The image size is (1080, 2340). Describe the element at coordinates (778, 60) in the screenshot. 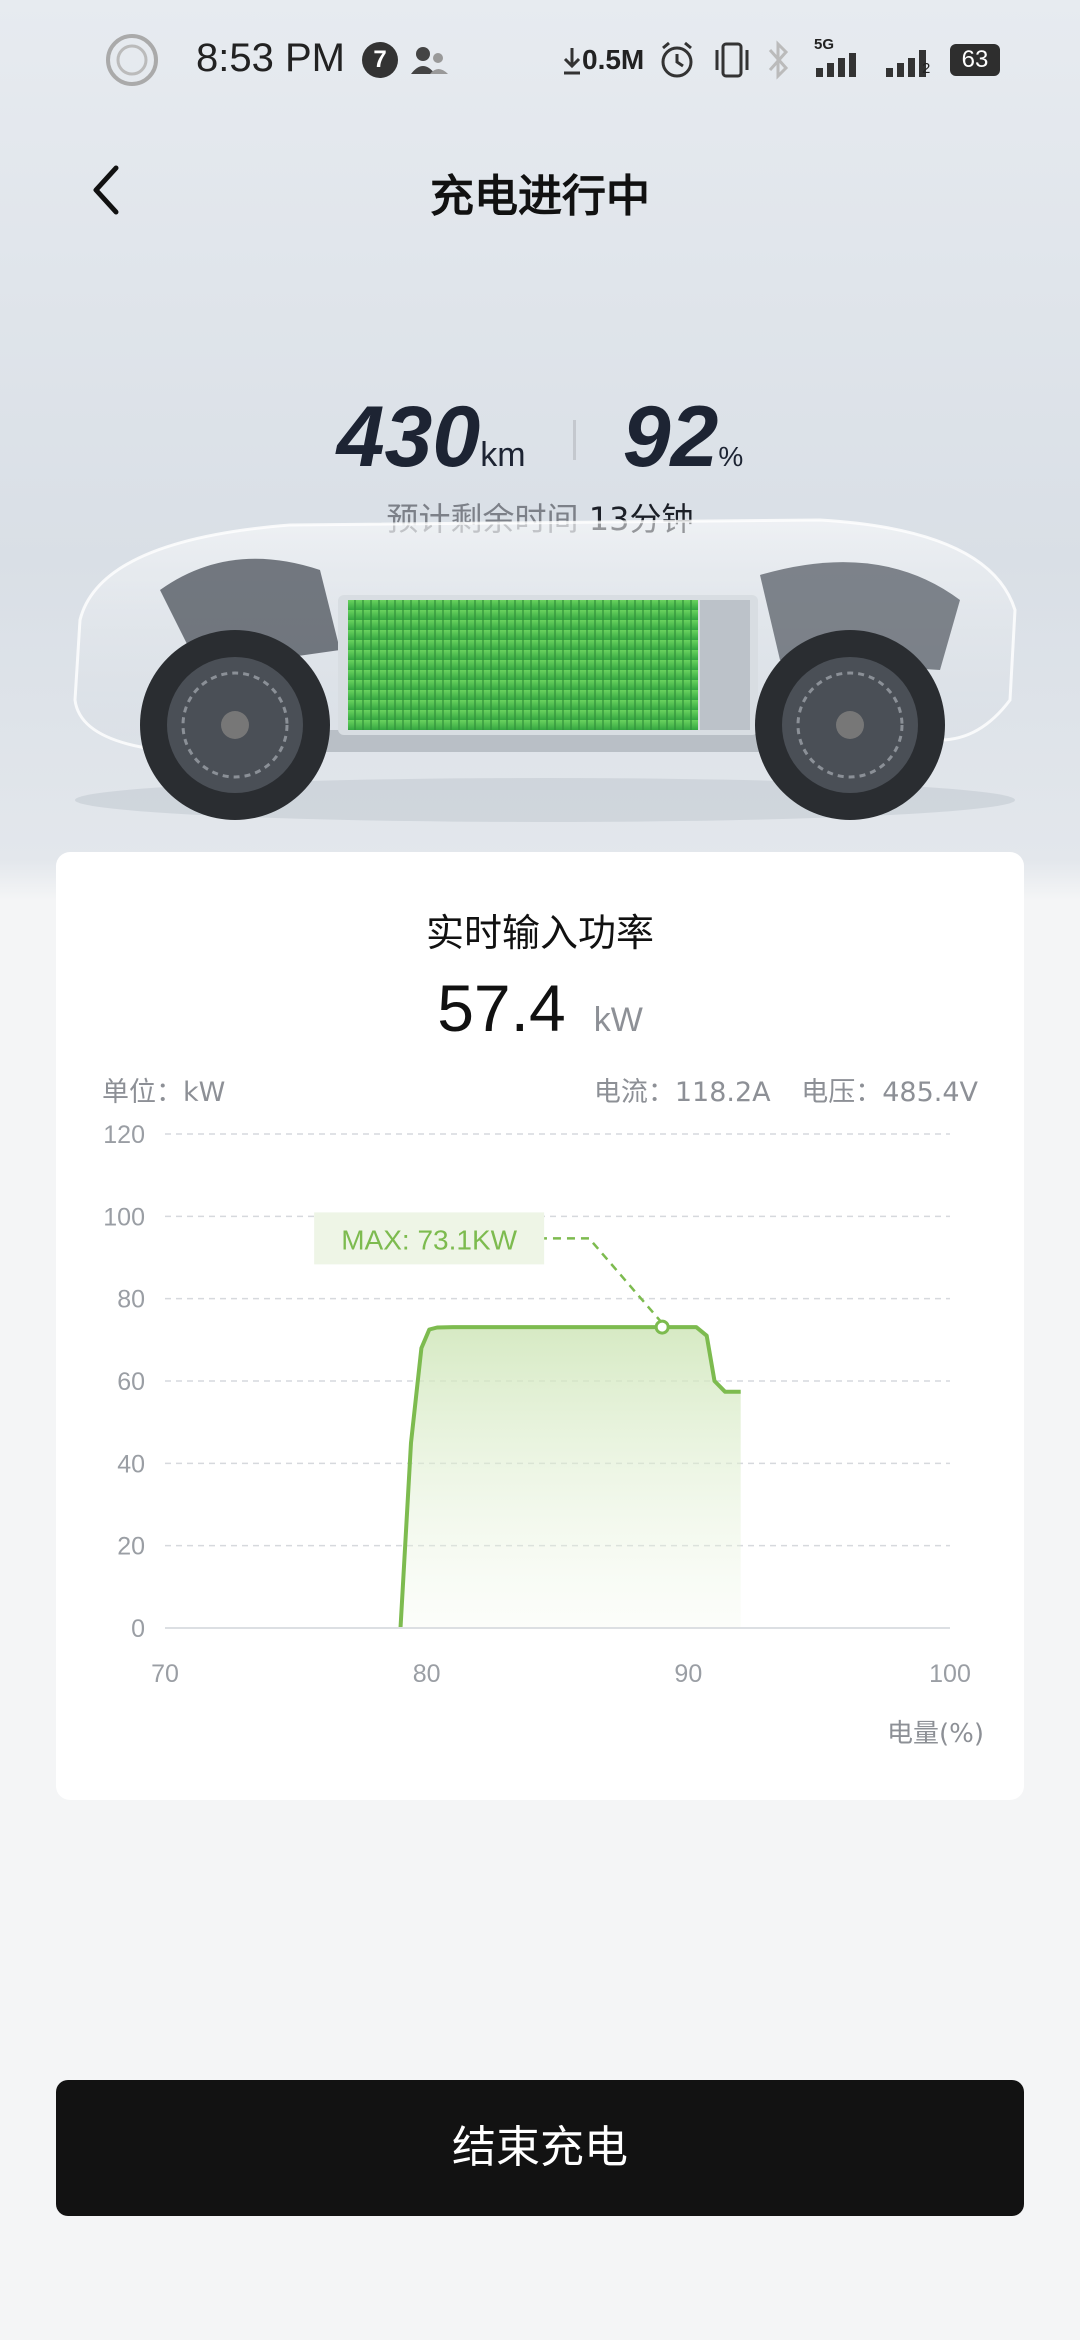

I see `bluetooth-icon` at that location.